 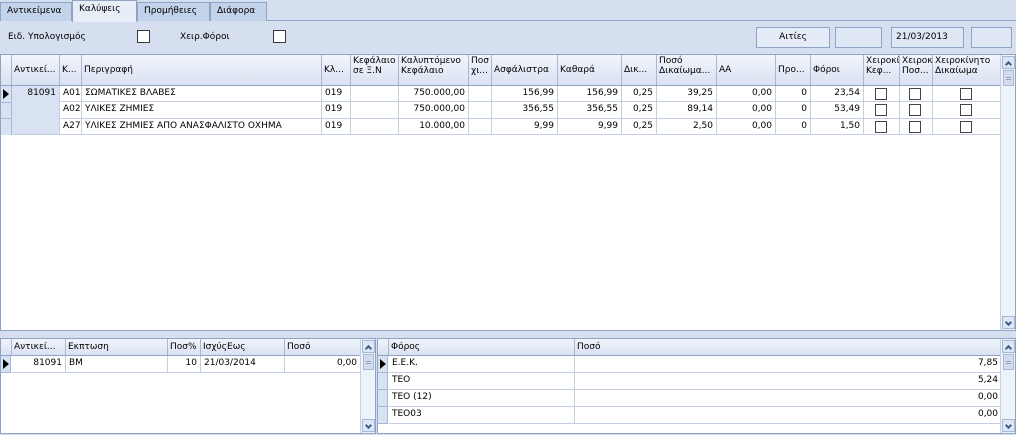 I want to click on premium-cell: 9,99, so click(x=525, y=127).